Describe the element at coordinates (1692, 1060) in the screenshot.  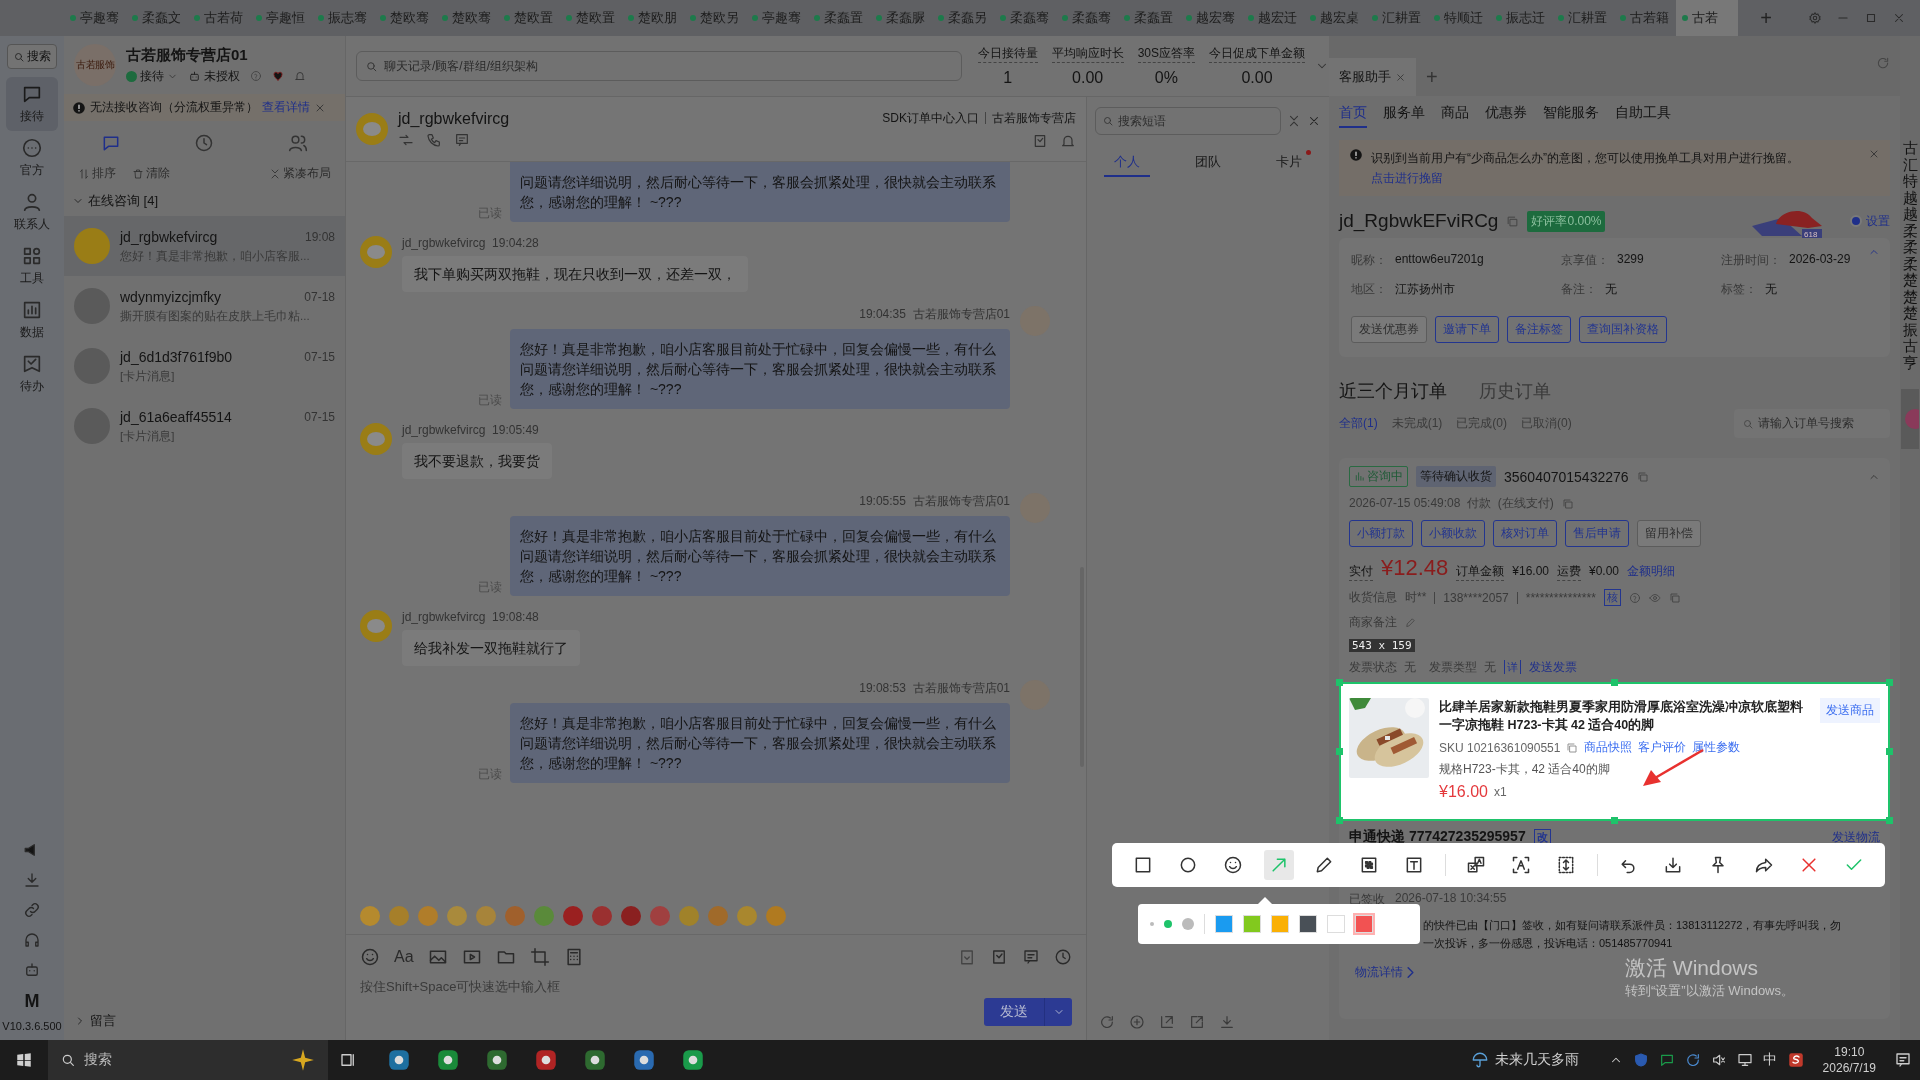
I see `sync-icon` at that location.